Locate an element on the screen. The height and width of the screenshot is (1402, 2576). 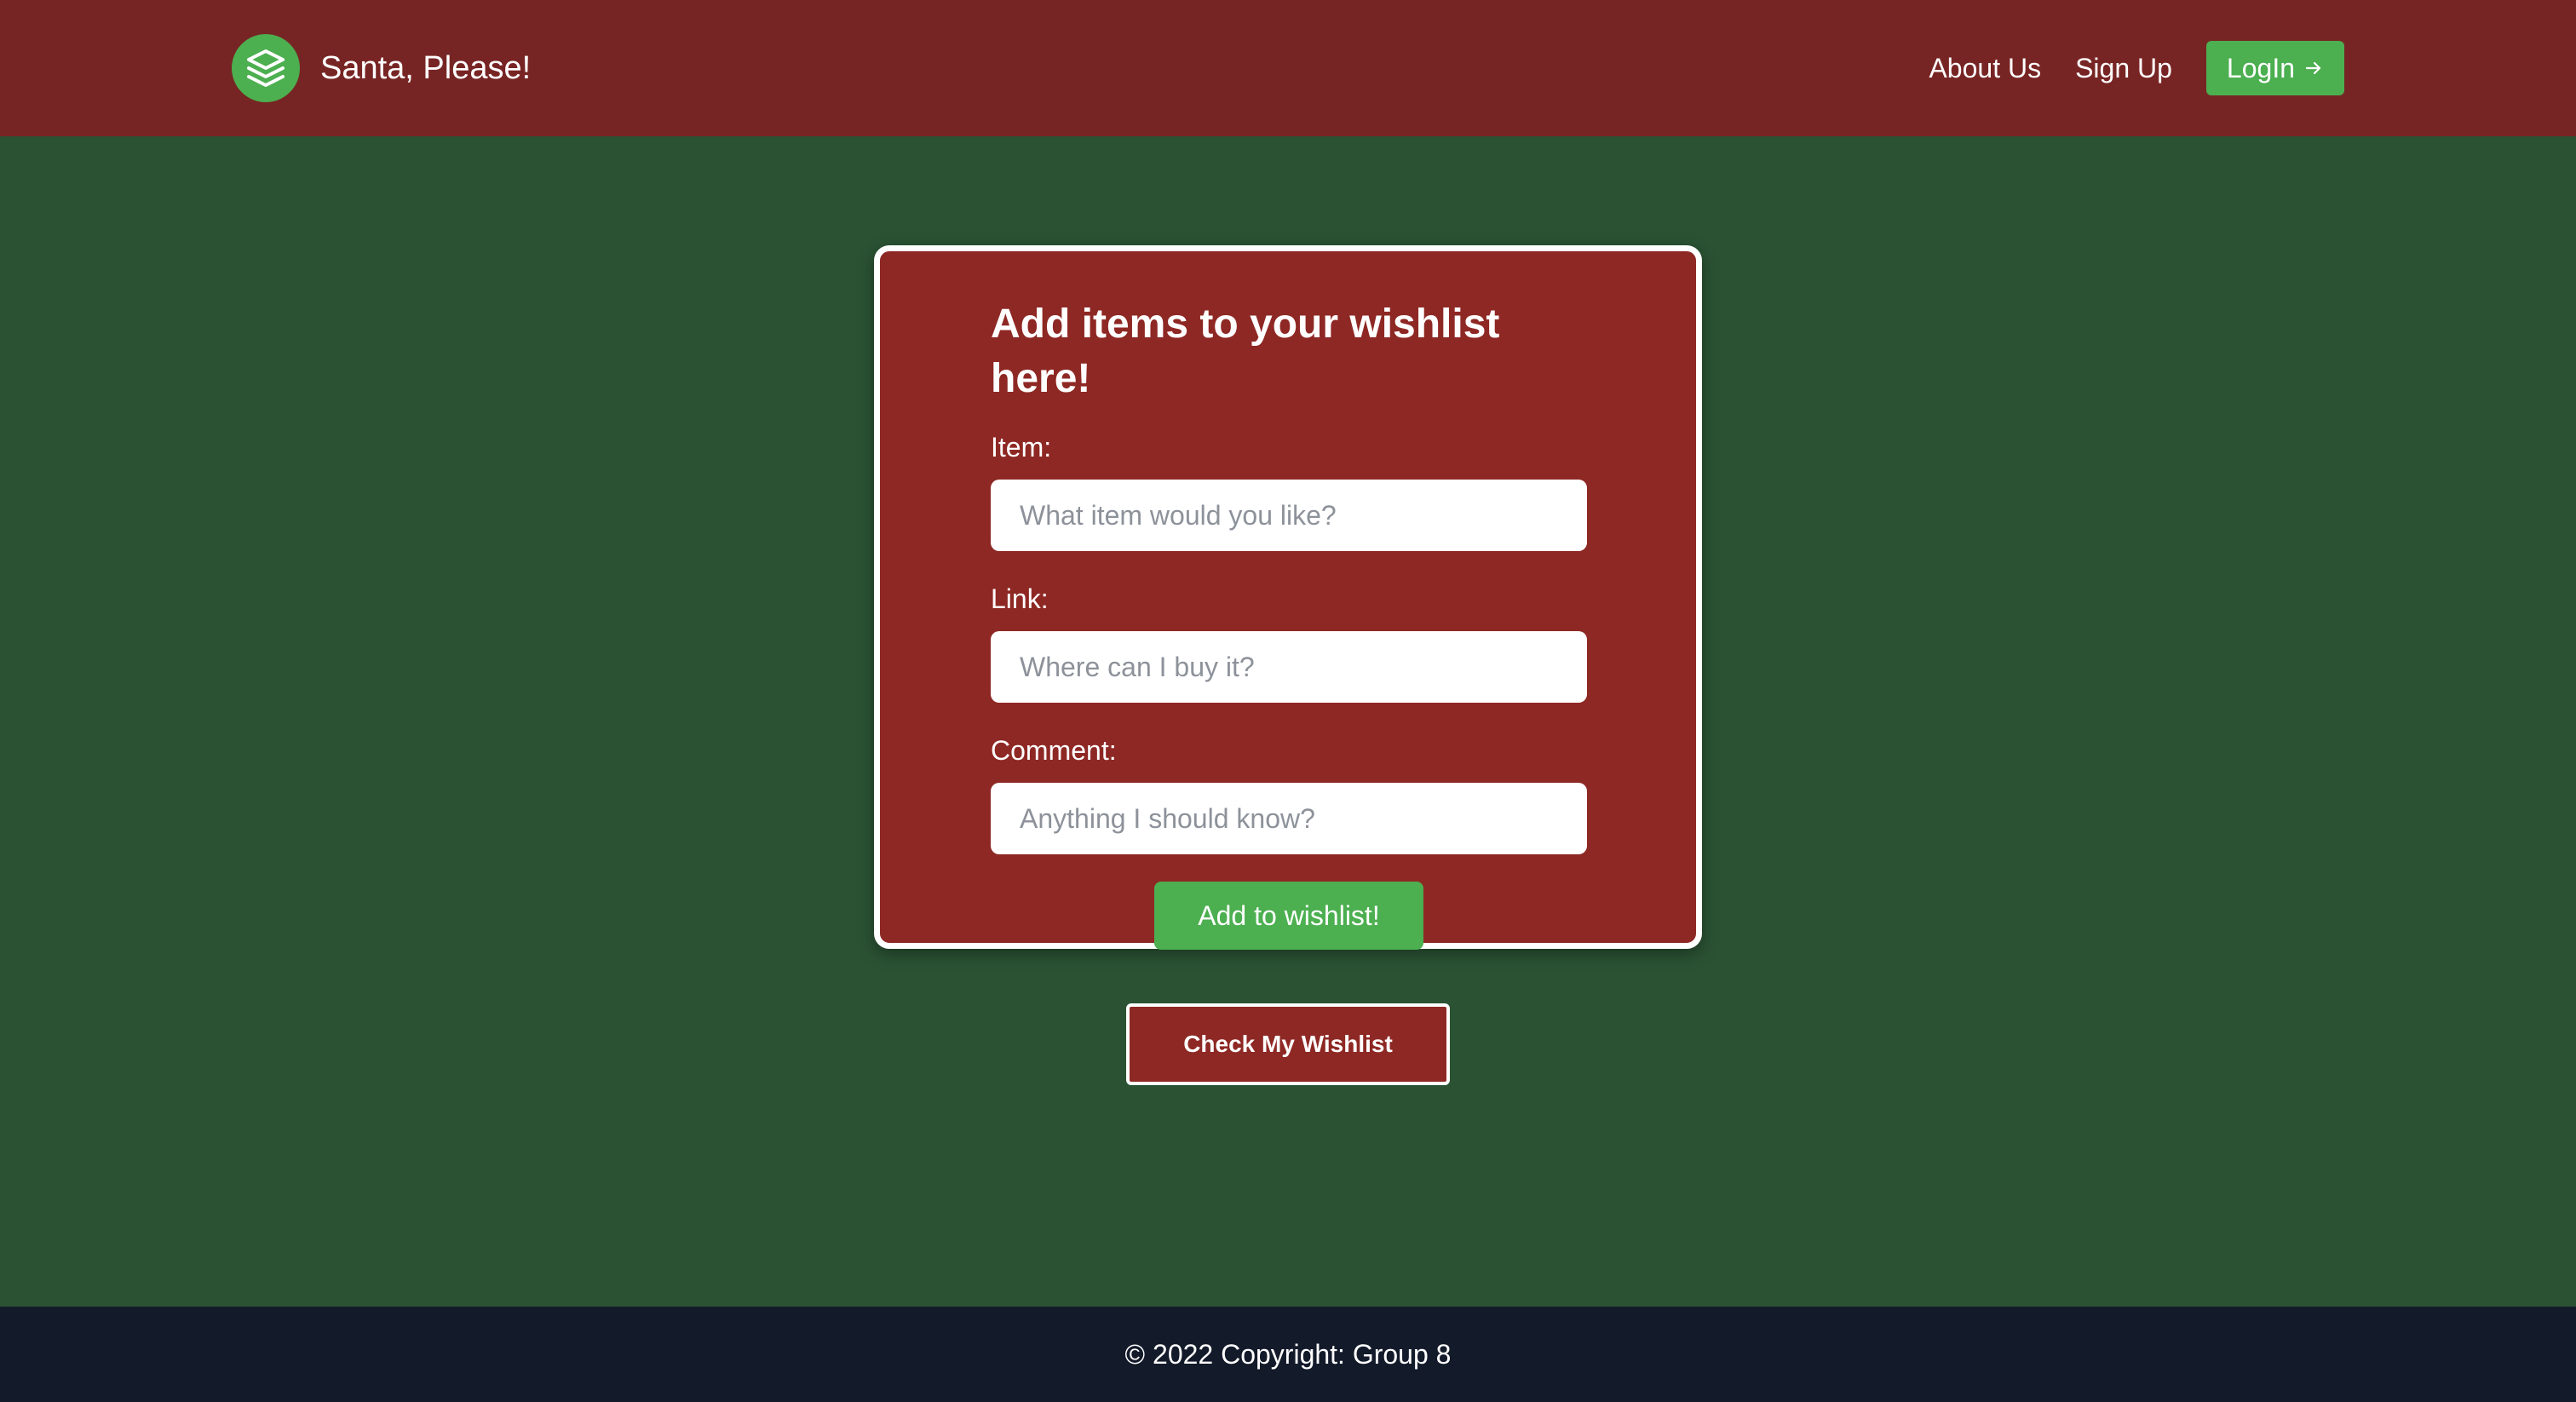
brand-name: Santa, Please! is located at coordinates (426, 67).